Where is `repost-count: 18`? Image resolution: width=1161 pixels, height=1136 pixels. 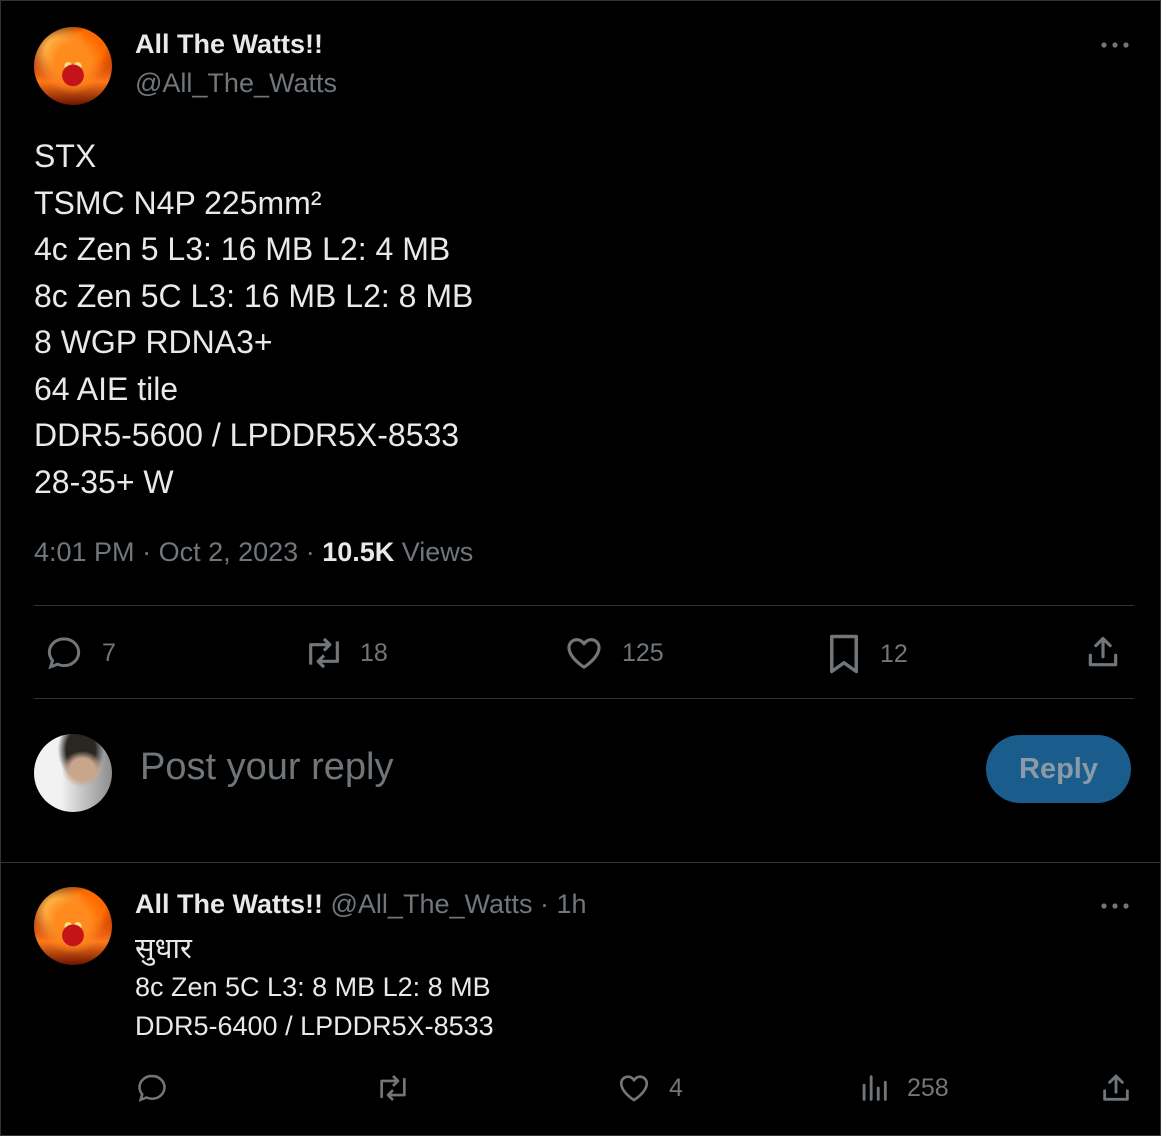
repost-count: 18 is located at coordinates (374, 652).